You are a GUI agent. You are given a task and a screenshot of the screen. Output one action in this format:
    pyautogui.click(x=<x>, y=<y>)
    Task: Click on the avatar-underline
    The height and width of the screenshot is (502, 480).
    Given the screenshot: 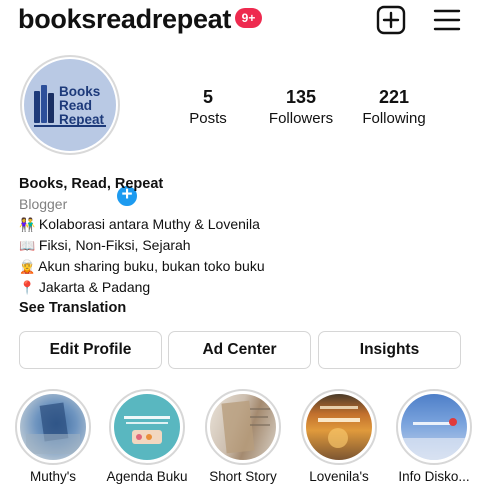 What is the action you would take?
    pyautogui.click(x=70, y=126)
    